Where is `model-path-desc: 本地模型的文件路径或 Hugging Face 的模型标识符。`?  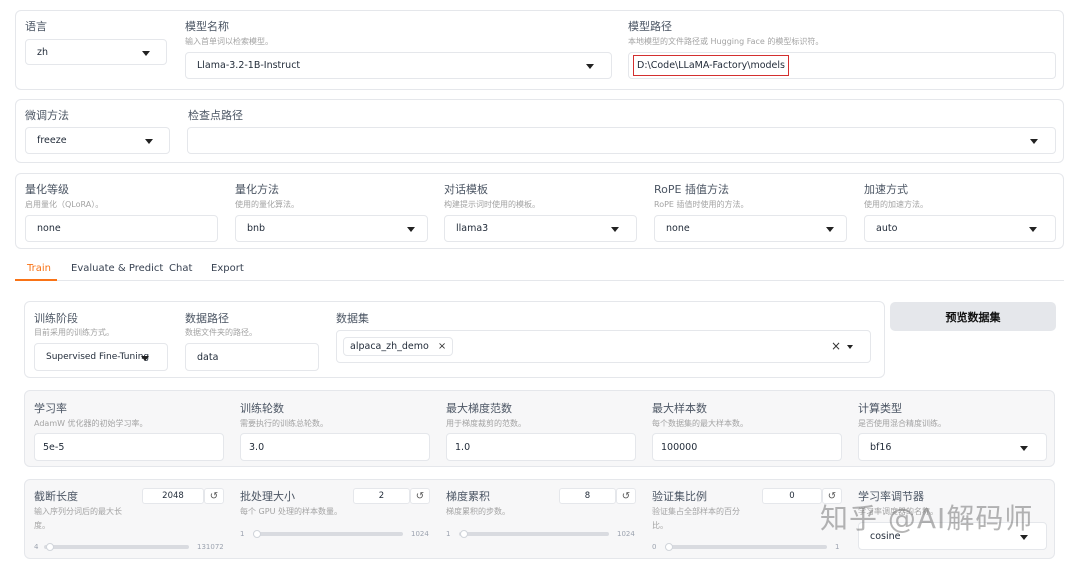 model-path-desc: 本地模型的文件路径或 Hugging Face 的模型标识符。 is located at coordinates (726, 41).